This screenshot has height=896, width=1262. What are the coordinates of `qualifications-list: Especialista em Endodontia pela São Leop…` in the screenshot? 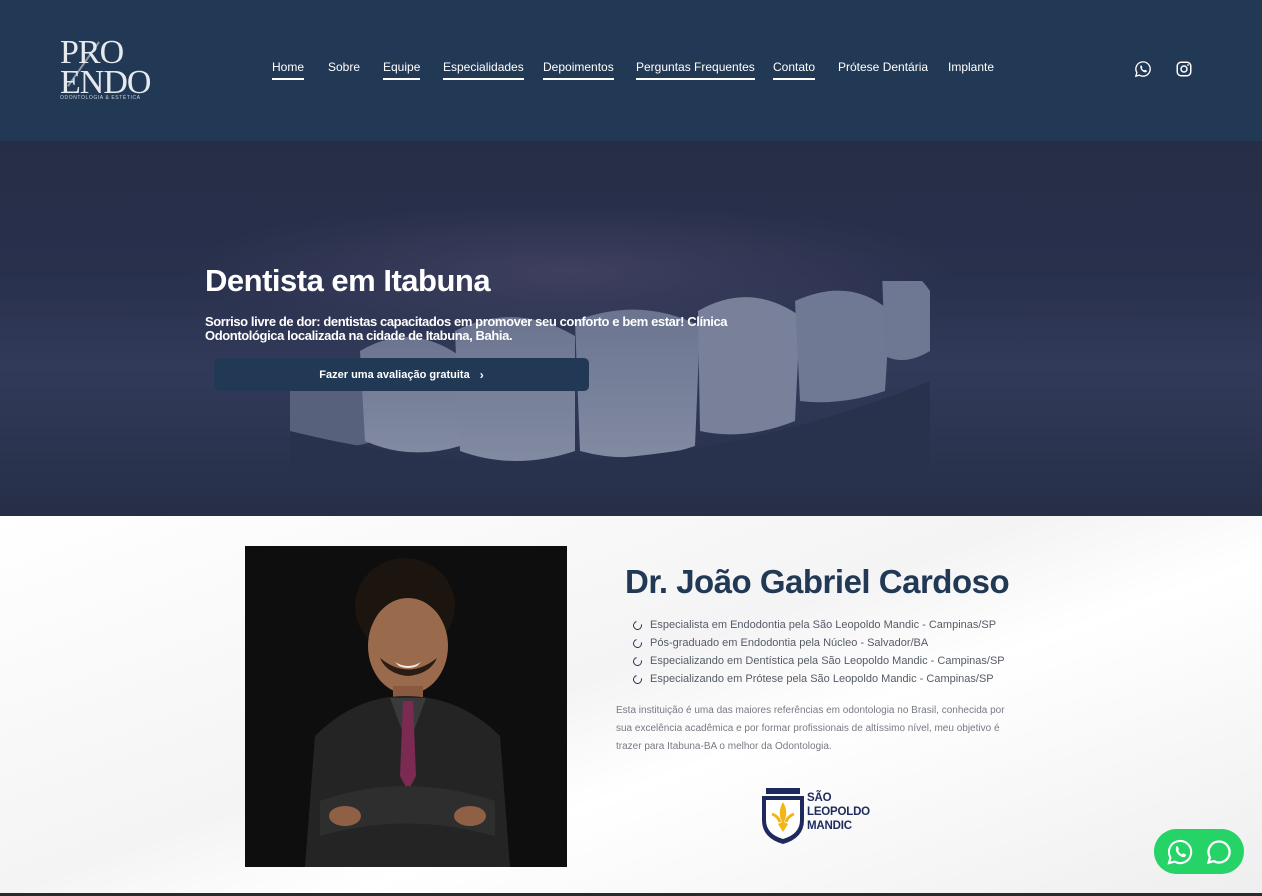 It's located at (818, 652).